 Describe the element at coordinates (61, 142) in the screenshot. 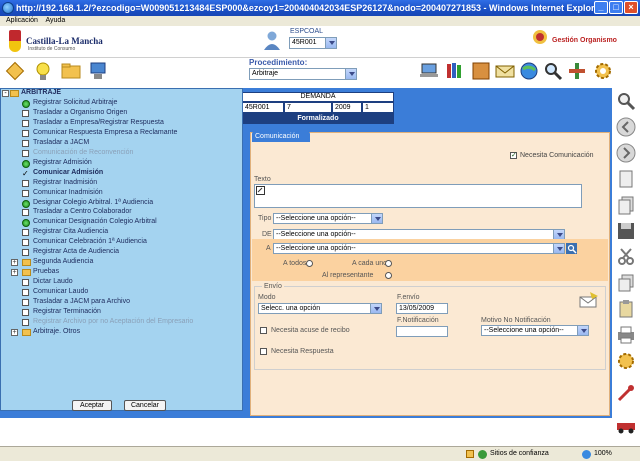

I see `tree-item: Trasladar a JACM` at that location.